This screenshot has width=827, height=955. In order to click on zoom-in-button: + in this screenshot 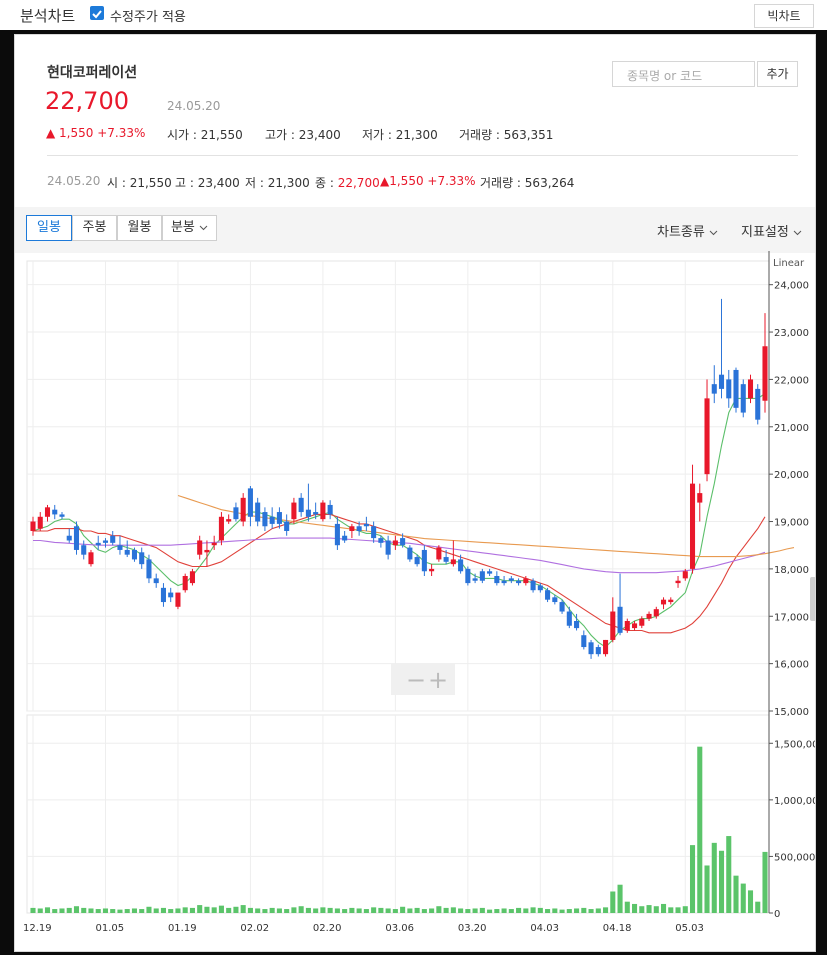, I will do `click(438, 680)`.